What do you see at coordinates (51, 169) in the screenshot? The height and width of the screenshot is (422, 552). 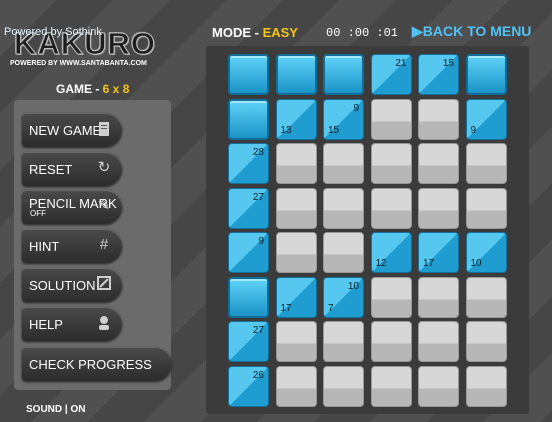 I see `reset-label: RESET` at bounding box center [51, 169].